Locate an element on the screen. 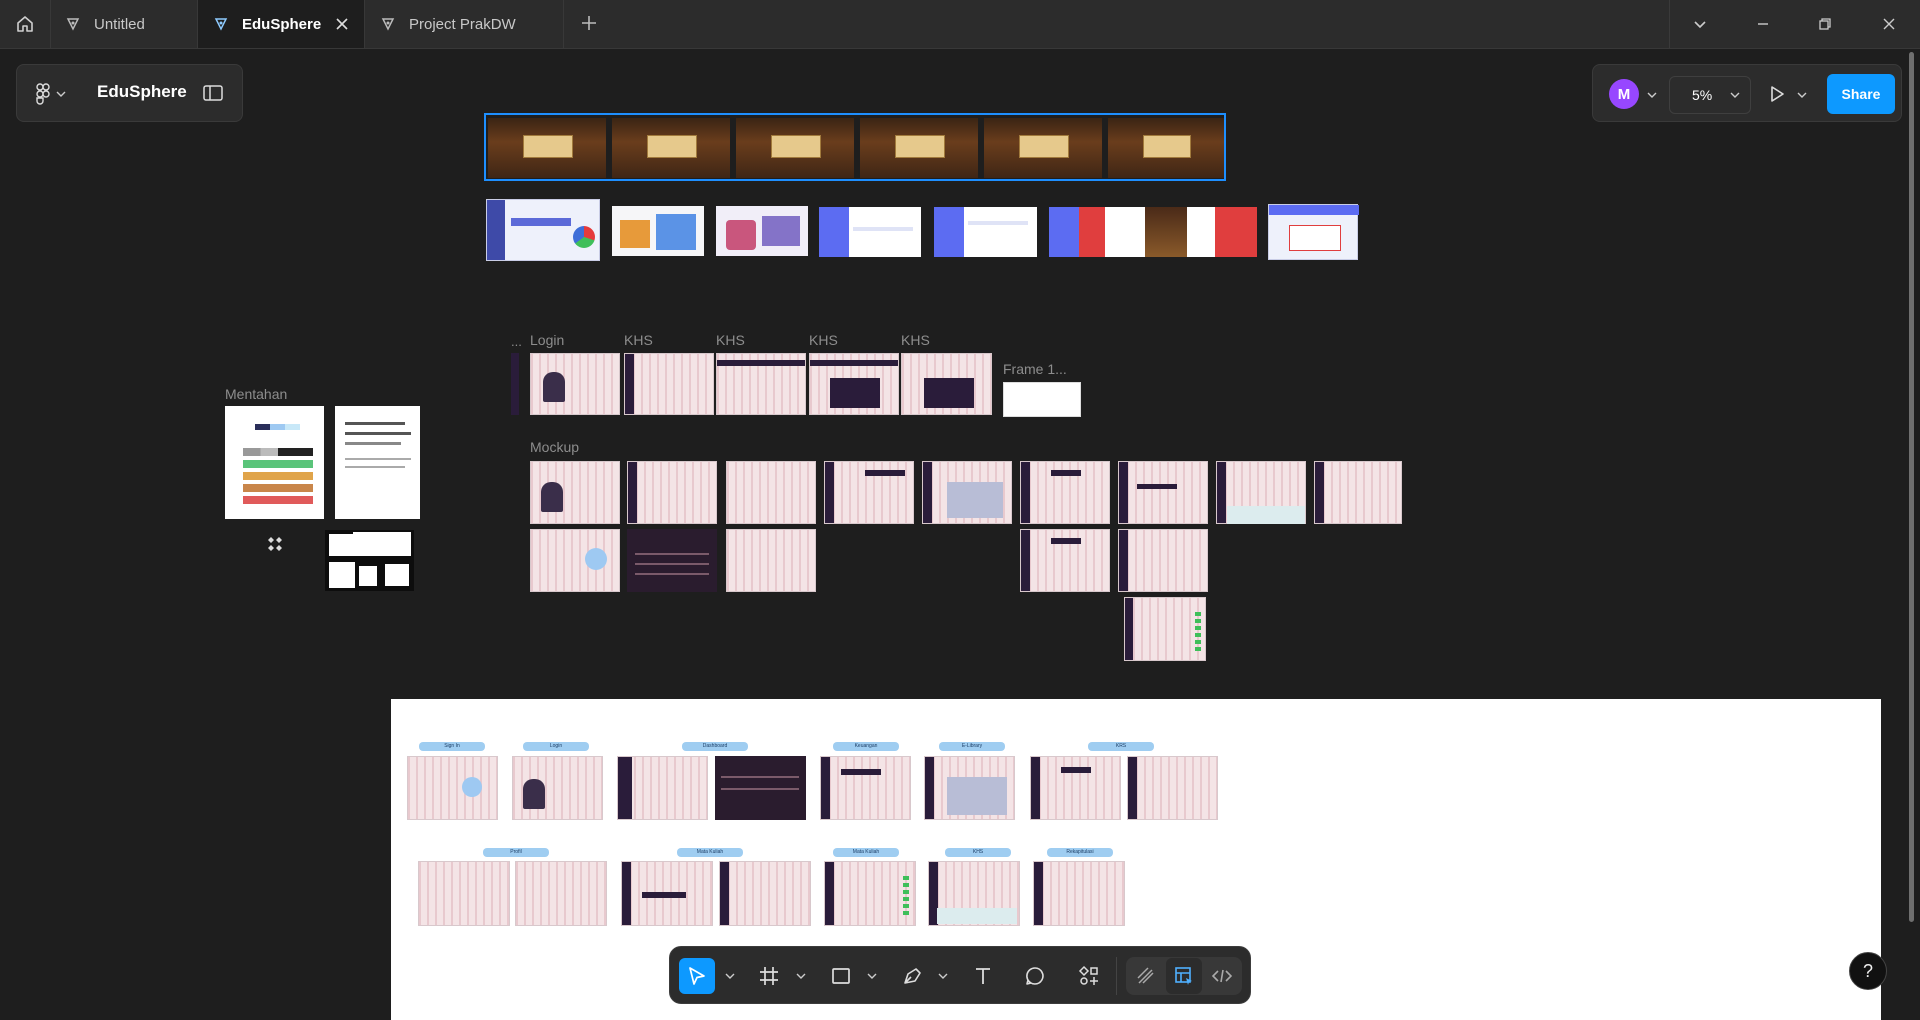 The image size is (1920, 1020). text-tool-button is located at coordinates (983, 976).